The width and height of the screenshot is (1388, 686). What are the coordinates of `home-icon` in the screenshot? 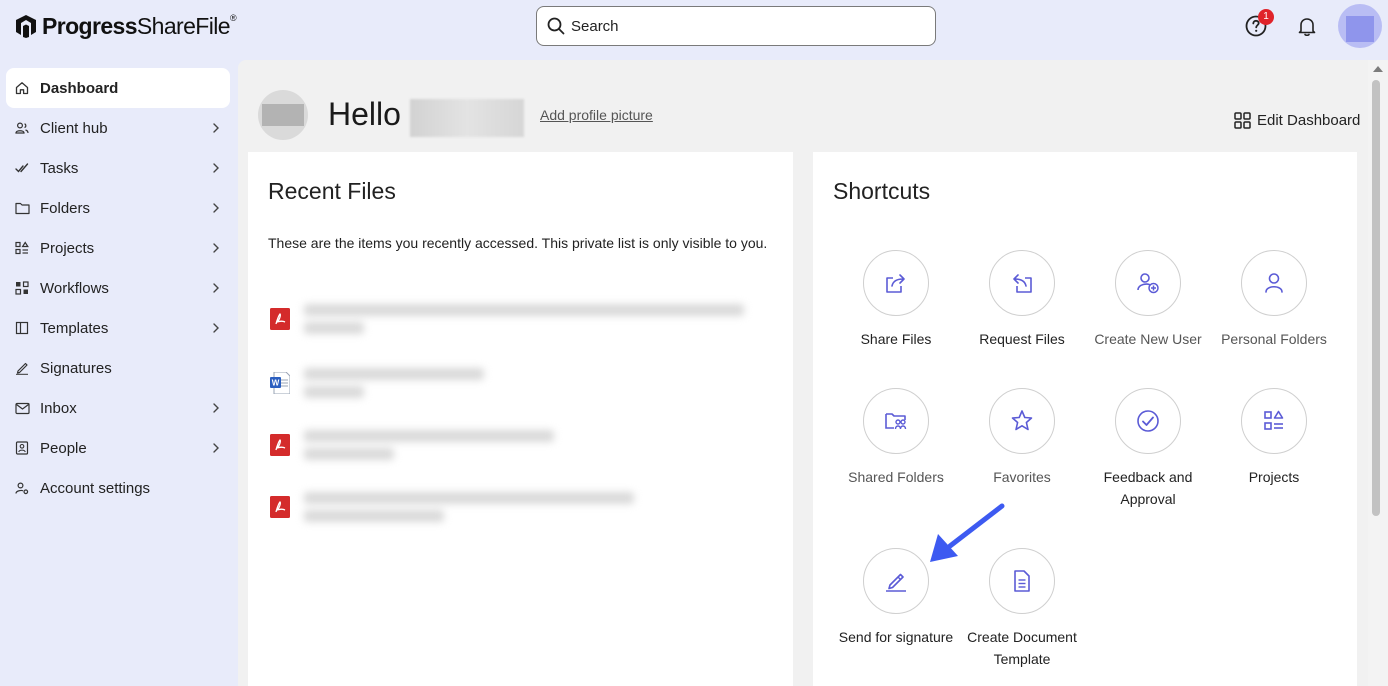 It's located at (22, 88).